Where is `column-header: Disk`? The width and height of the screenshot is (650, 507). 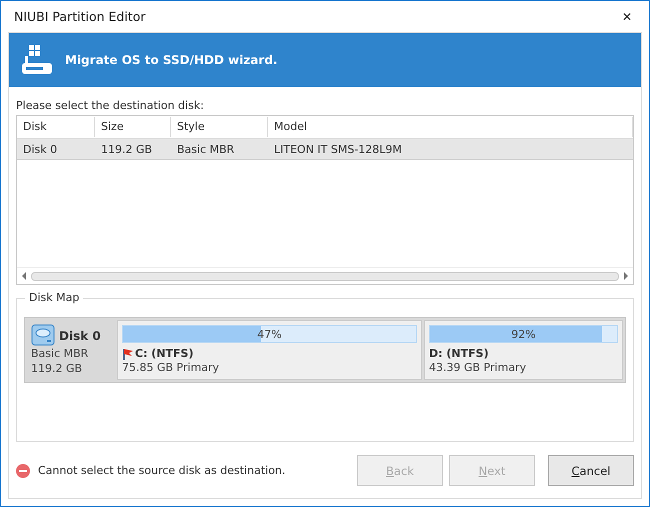 column-header: Disk is located at coordinates (56, 127).